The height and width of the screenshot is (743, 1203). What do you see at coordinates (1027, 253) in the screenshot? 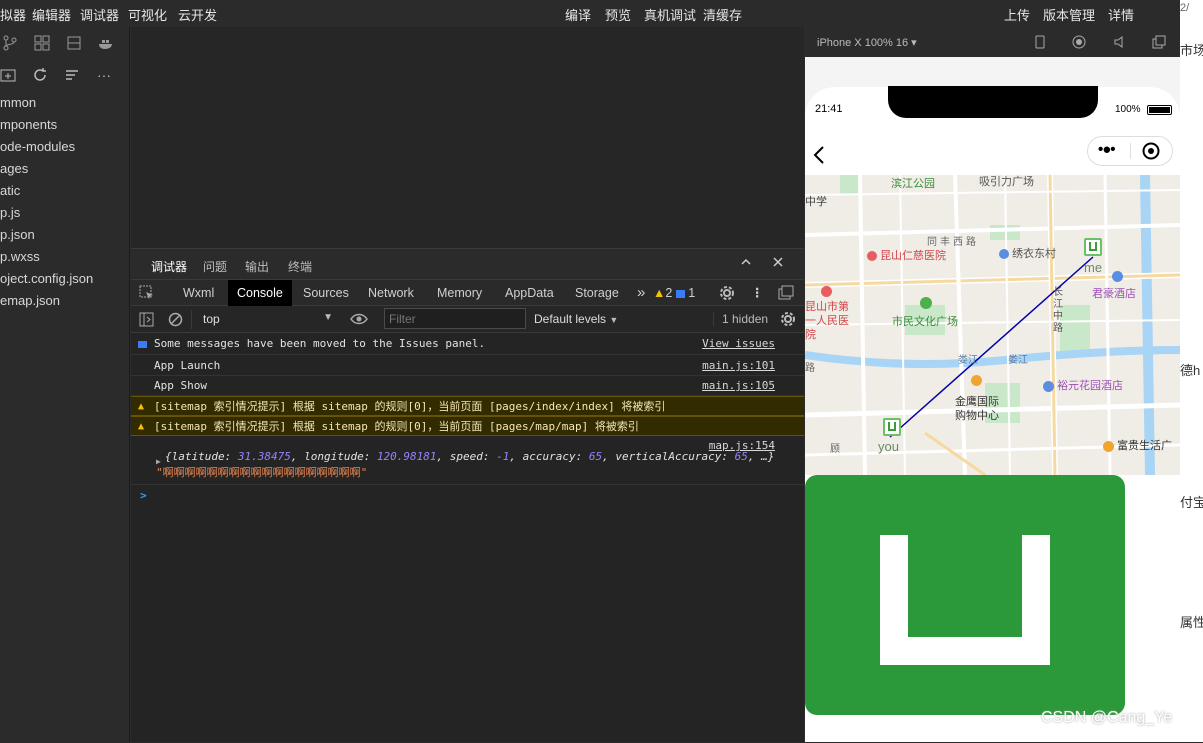
I see `map-poi: 绣衣东村` at bounding box center [1027, 253].